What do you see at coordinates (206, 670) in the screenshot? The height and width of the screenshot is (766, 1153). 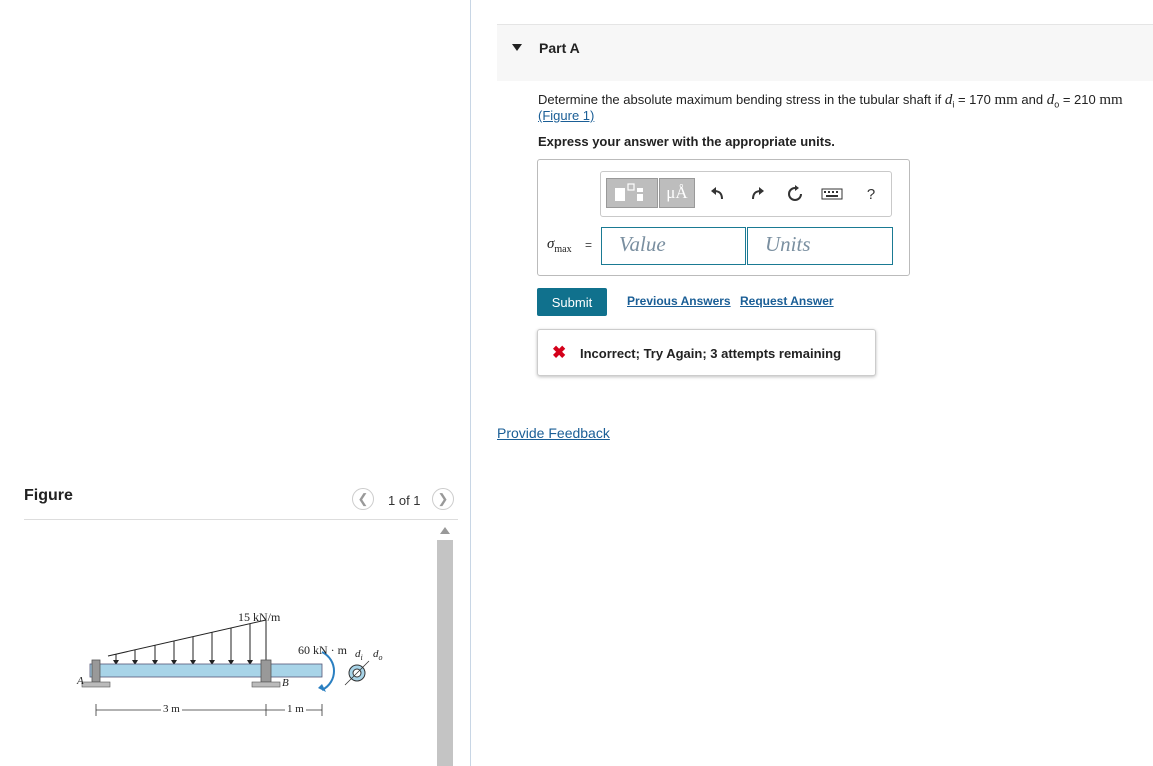 I see `shaft` at bounding box center [206, 670].